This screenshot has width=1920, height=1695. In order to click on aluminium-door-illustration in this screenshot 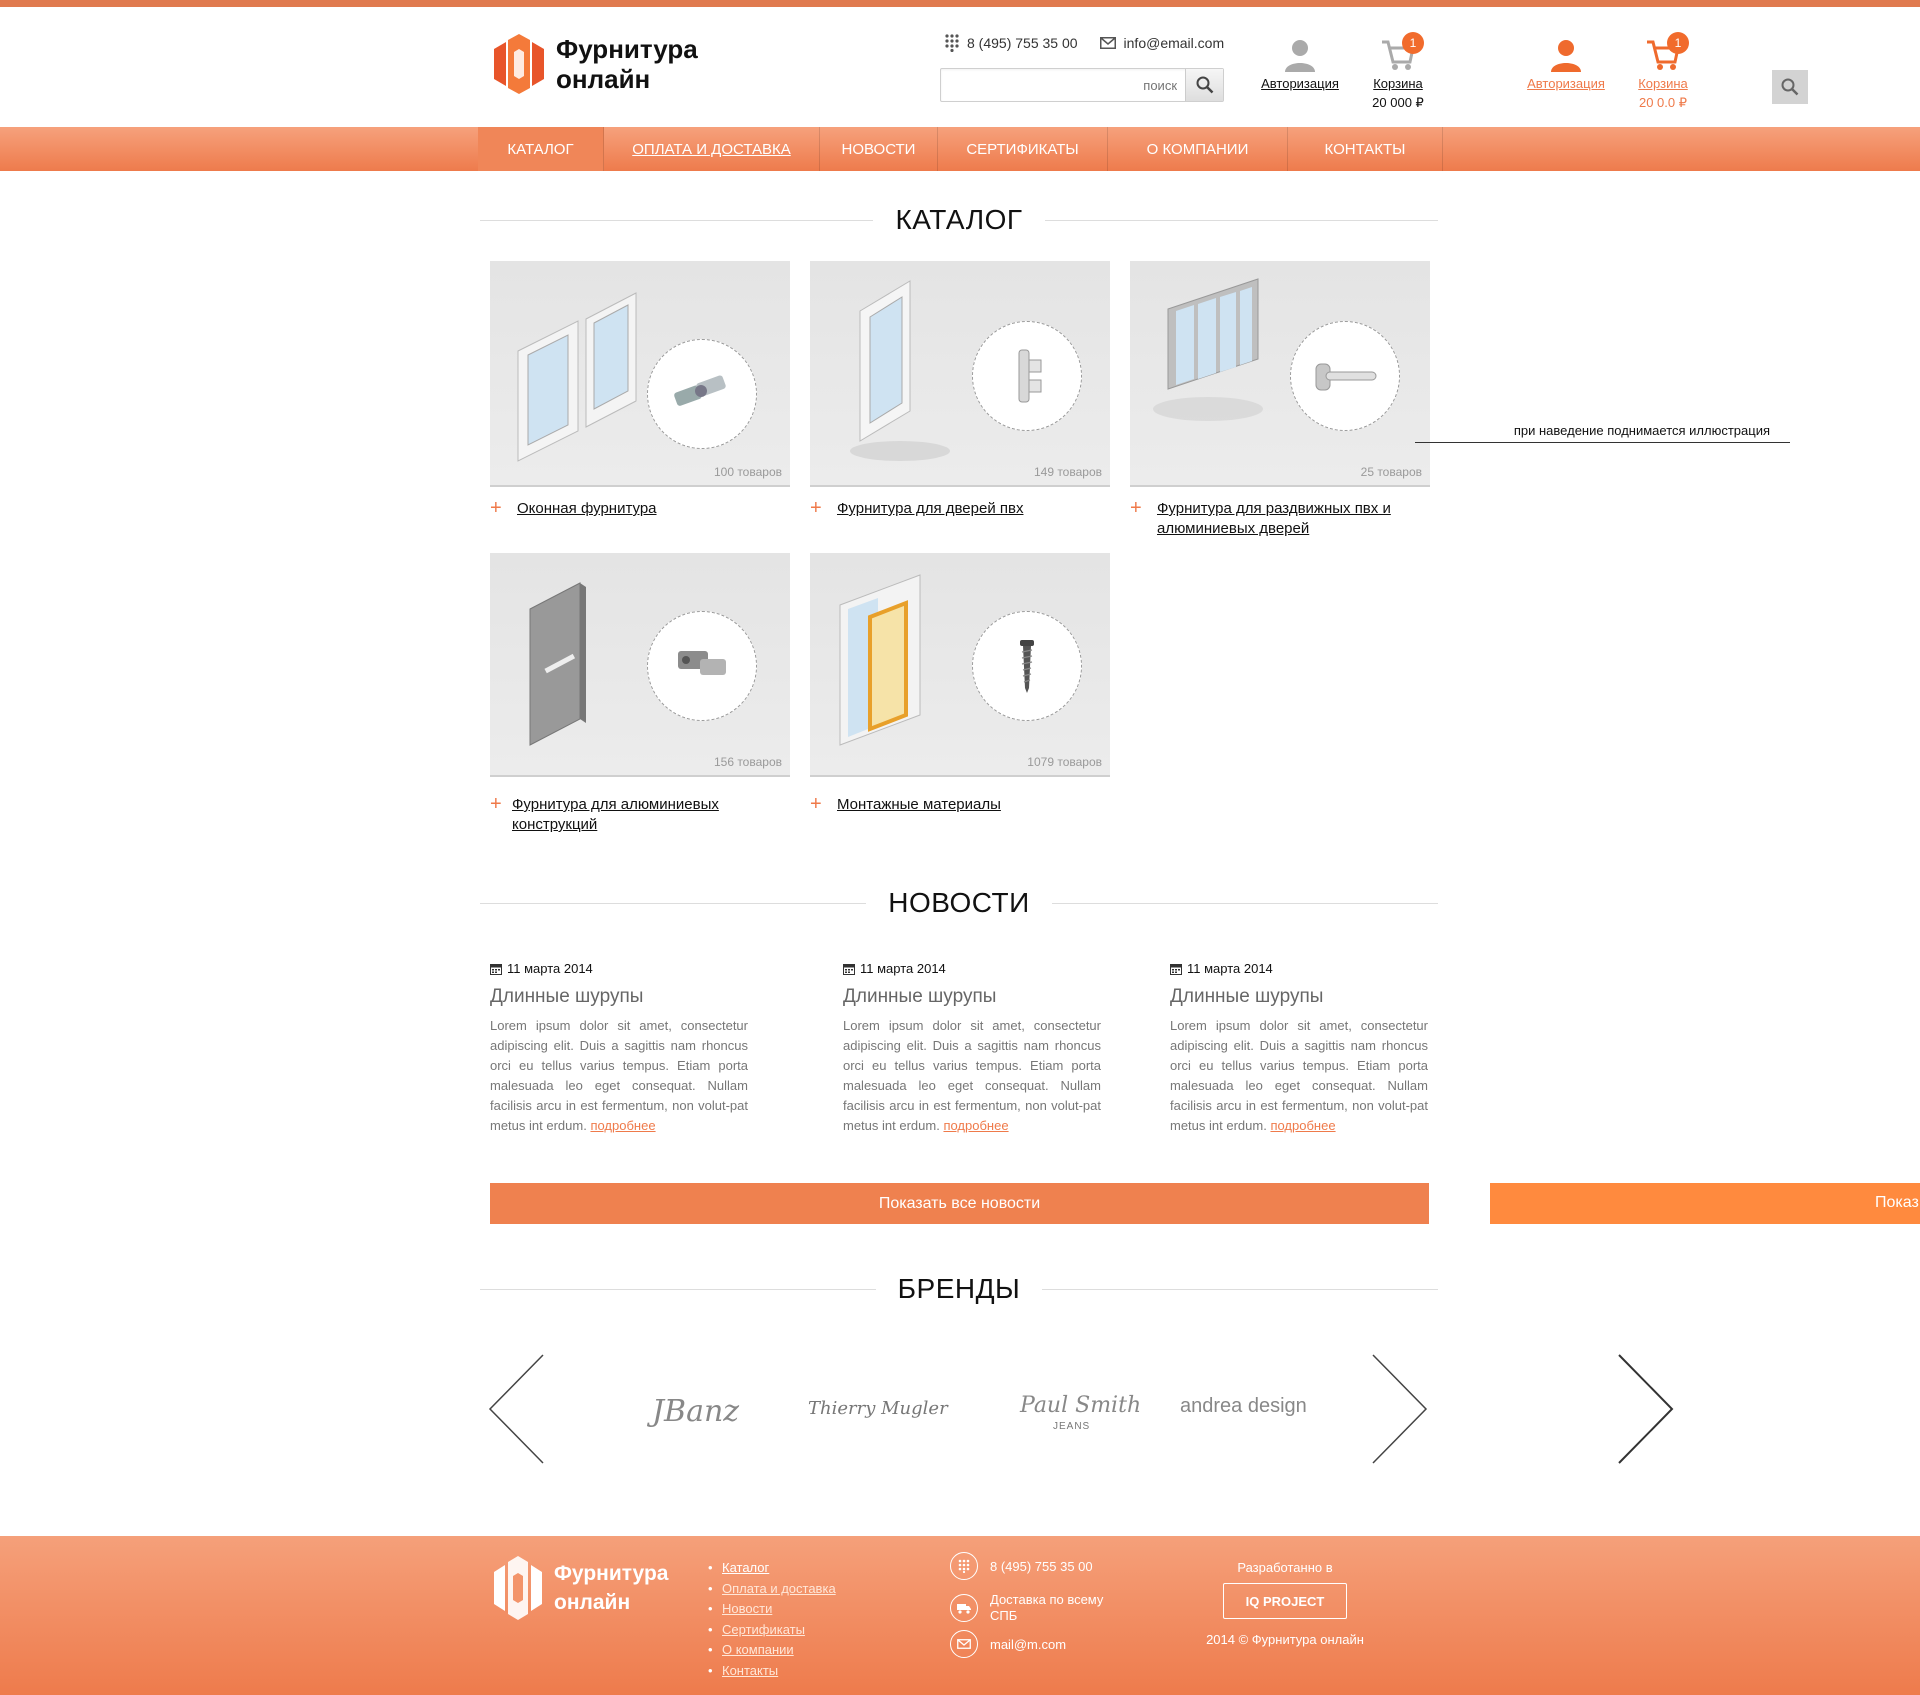, I will do `click(557, 664)`.